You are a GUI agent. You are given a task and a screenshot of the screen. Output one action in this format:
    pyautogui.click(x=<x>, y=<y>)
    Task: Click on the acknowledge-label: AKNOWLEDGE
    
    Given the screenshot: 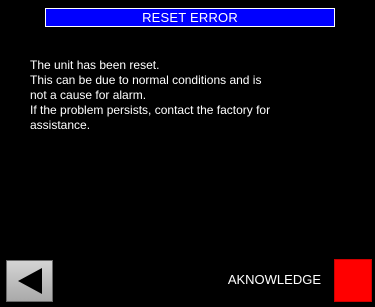 What is the action you would take?
    pyautogui.click(x=274, y=279)
    